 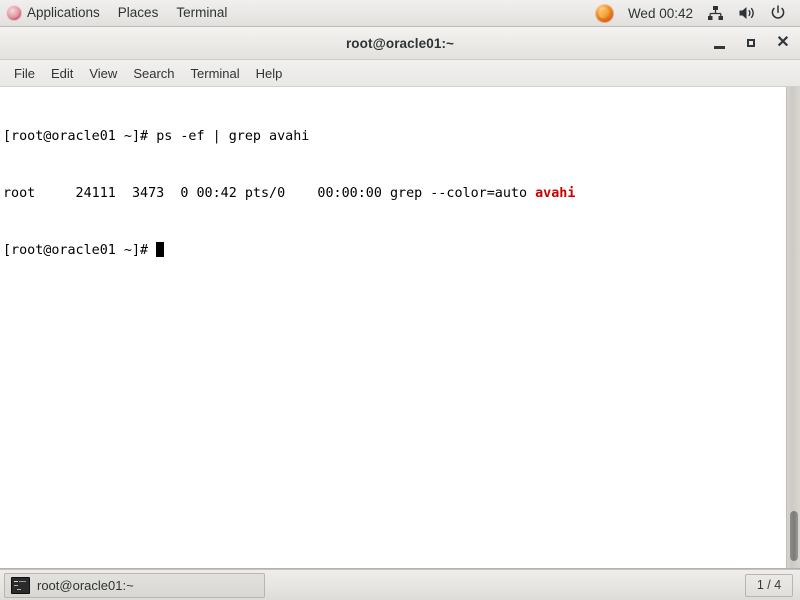 What do you see at coordinates (394, 136) in the screenshot?
I see `terminal-line-1: [root@oracle01 ~]# ps -ef | grep avahi` at bounding box center [394, 136].